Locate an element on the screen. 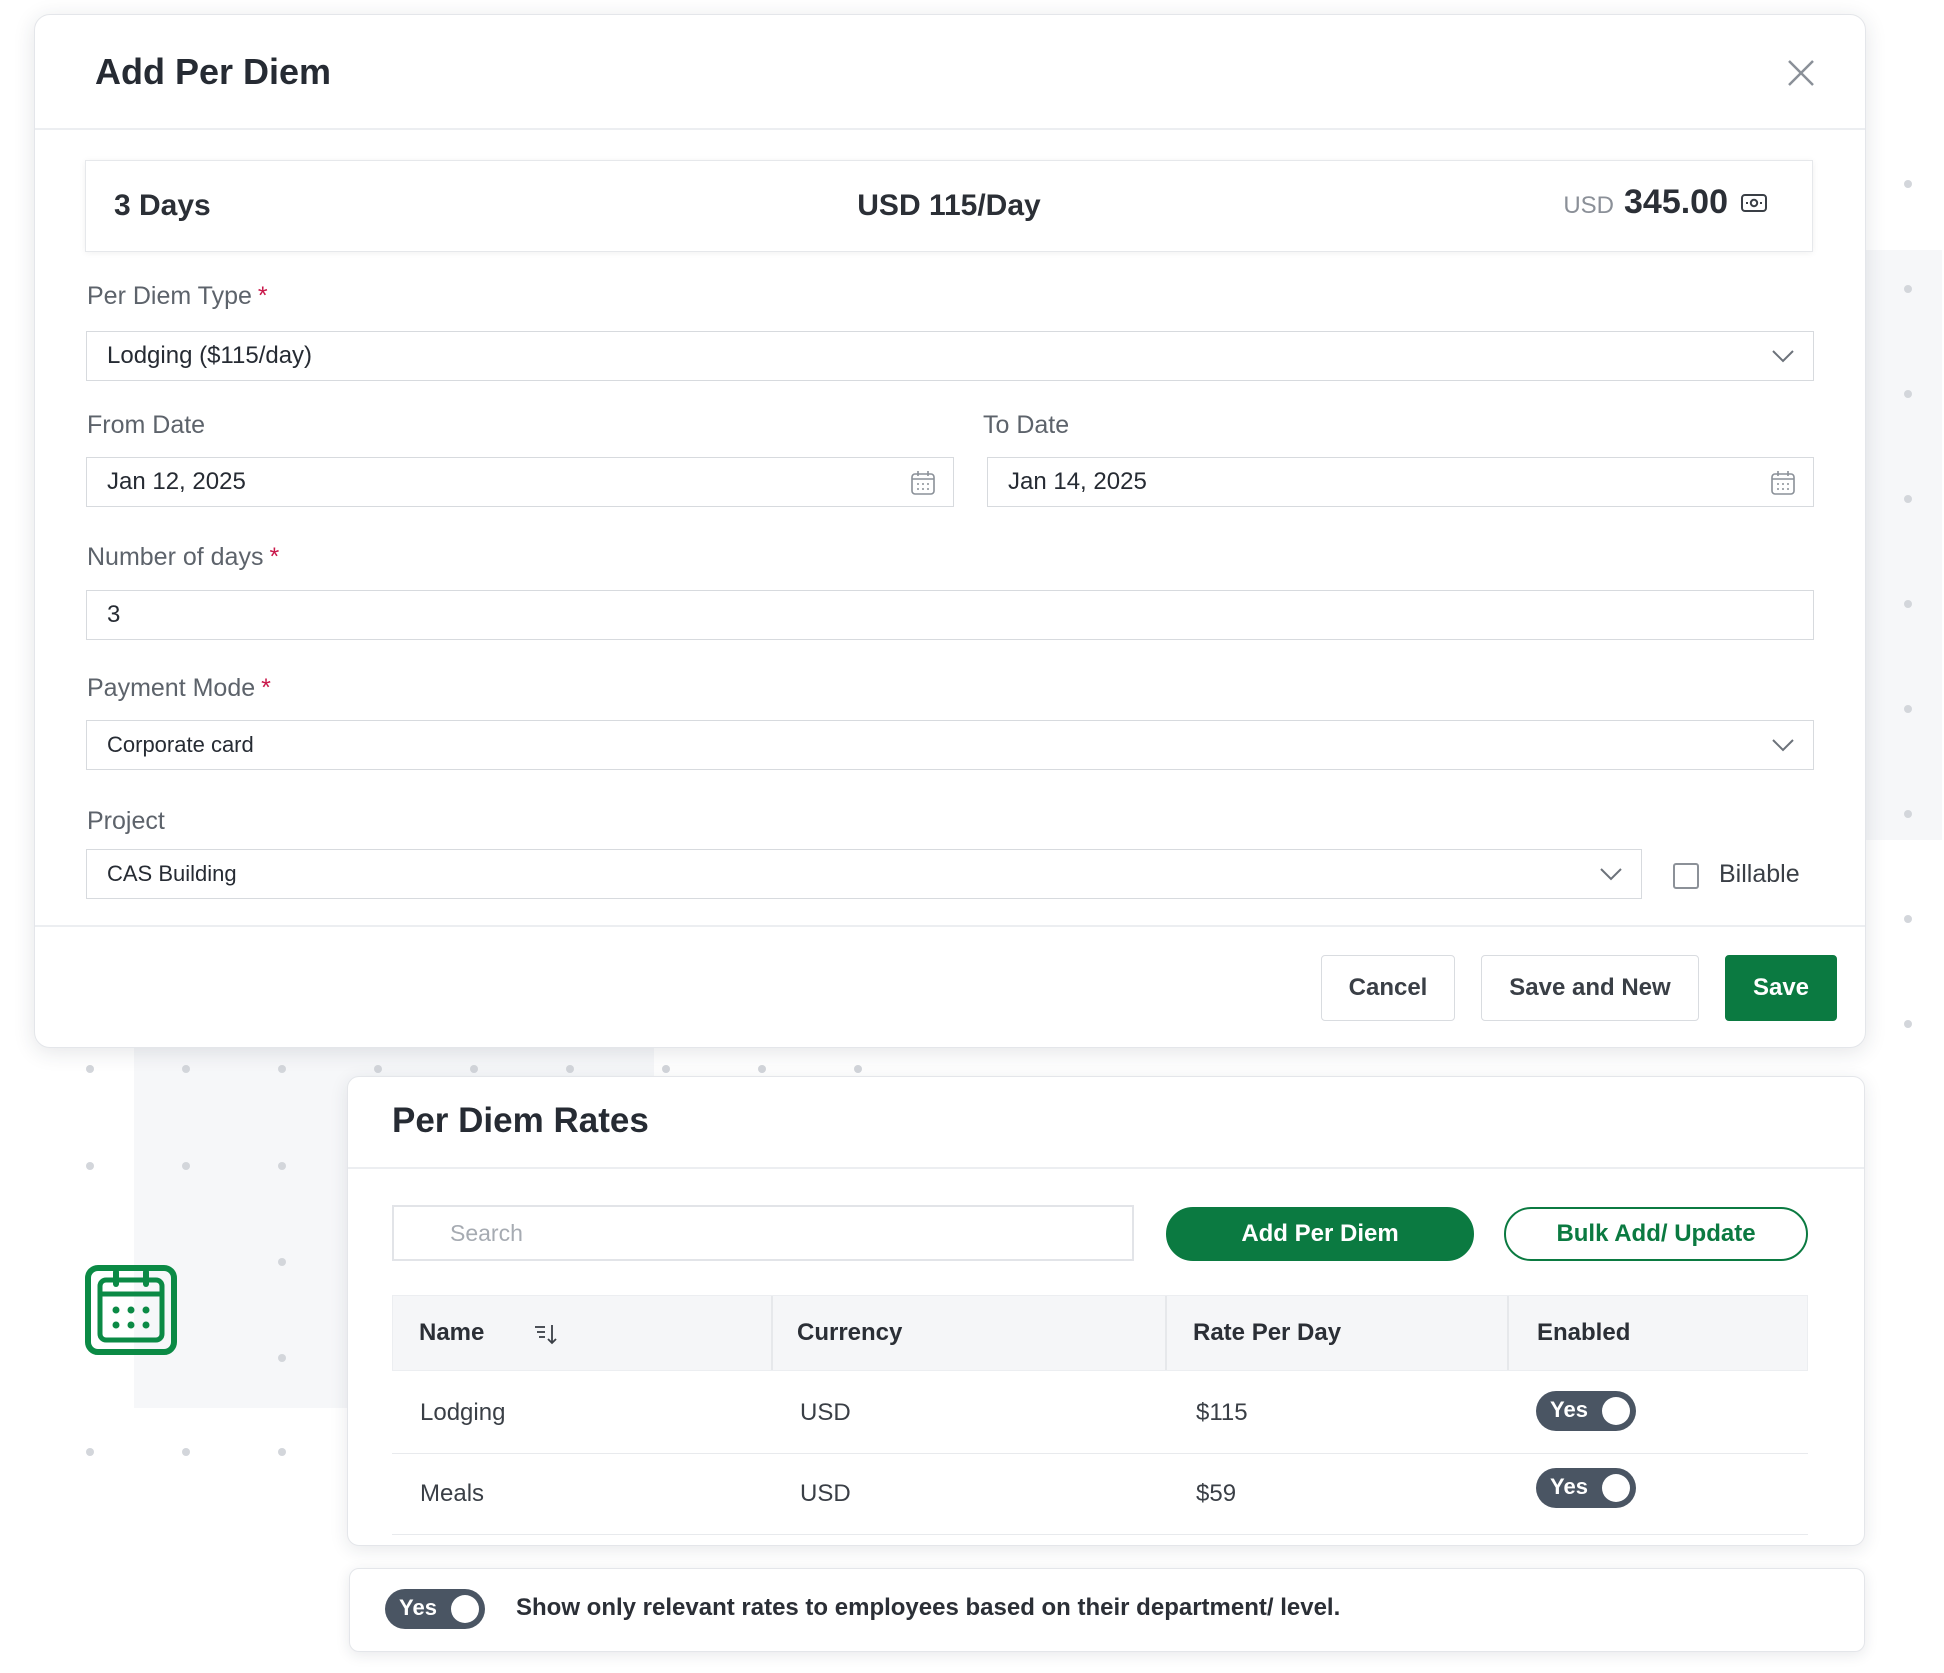 The width and height of the screenshot is (1944, 1673). background-panel is located at coordinates (1902, 545).